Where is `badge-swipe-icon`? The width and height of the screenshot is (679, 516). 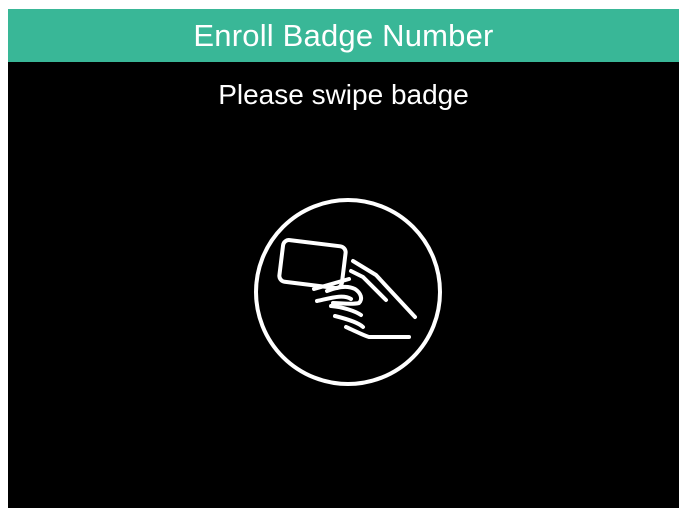
badge-swipe-icon is located at coordinates (348, 292).